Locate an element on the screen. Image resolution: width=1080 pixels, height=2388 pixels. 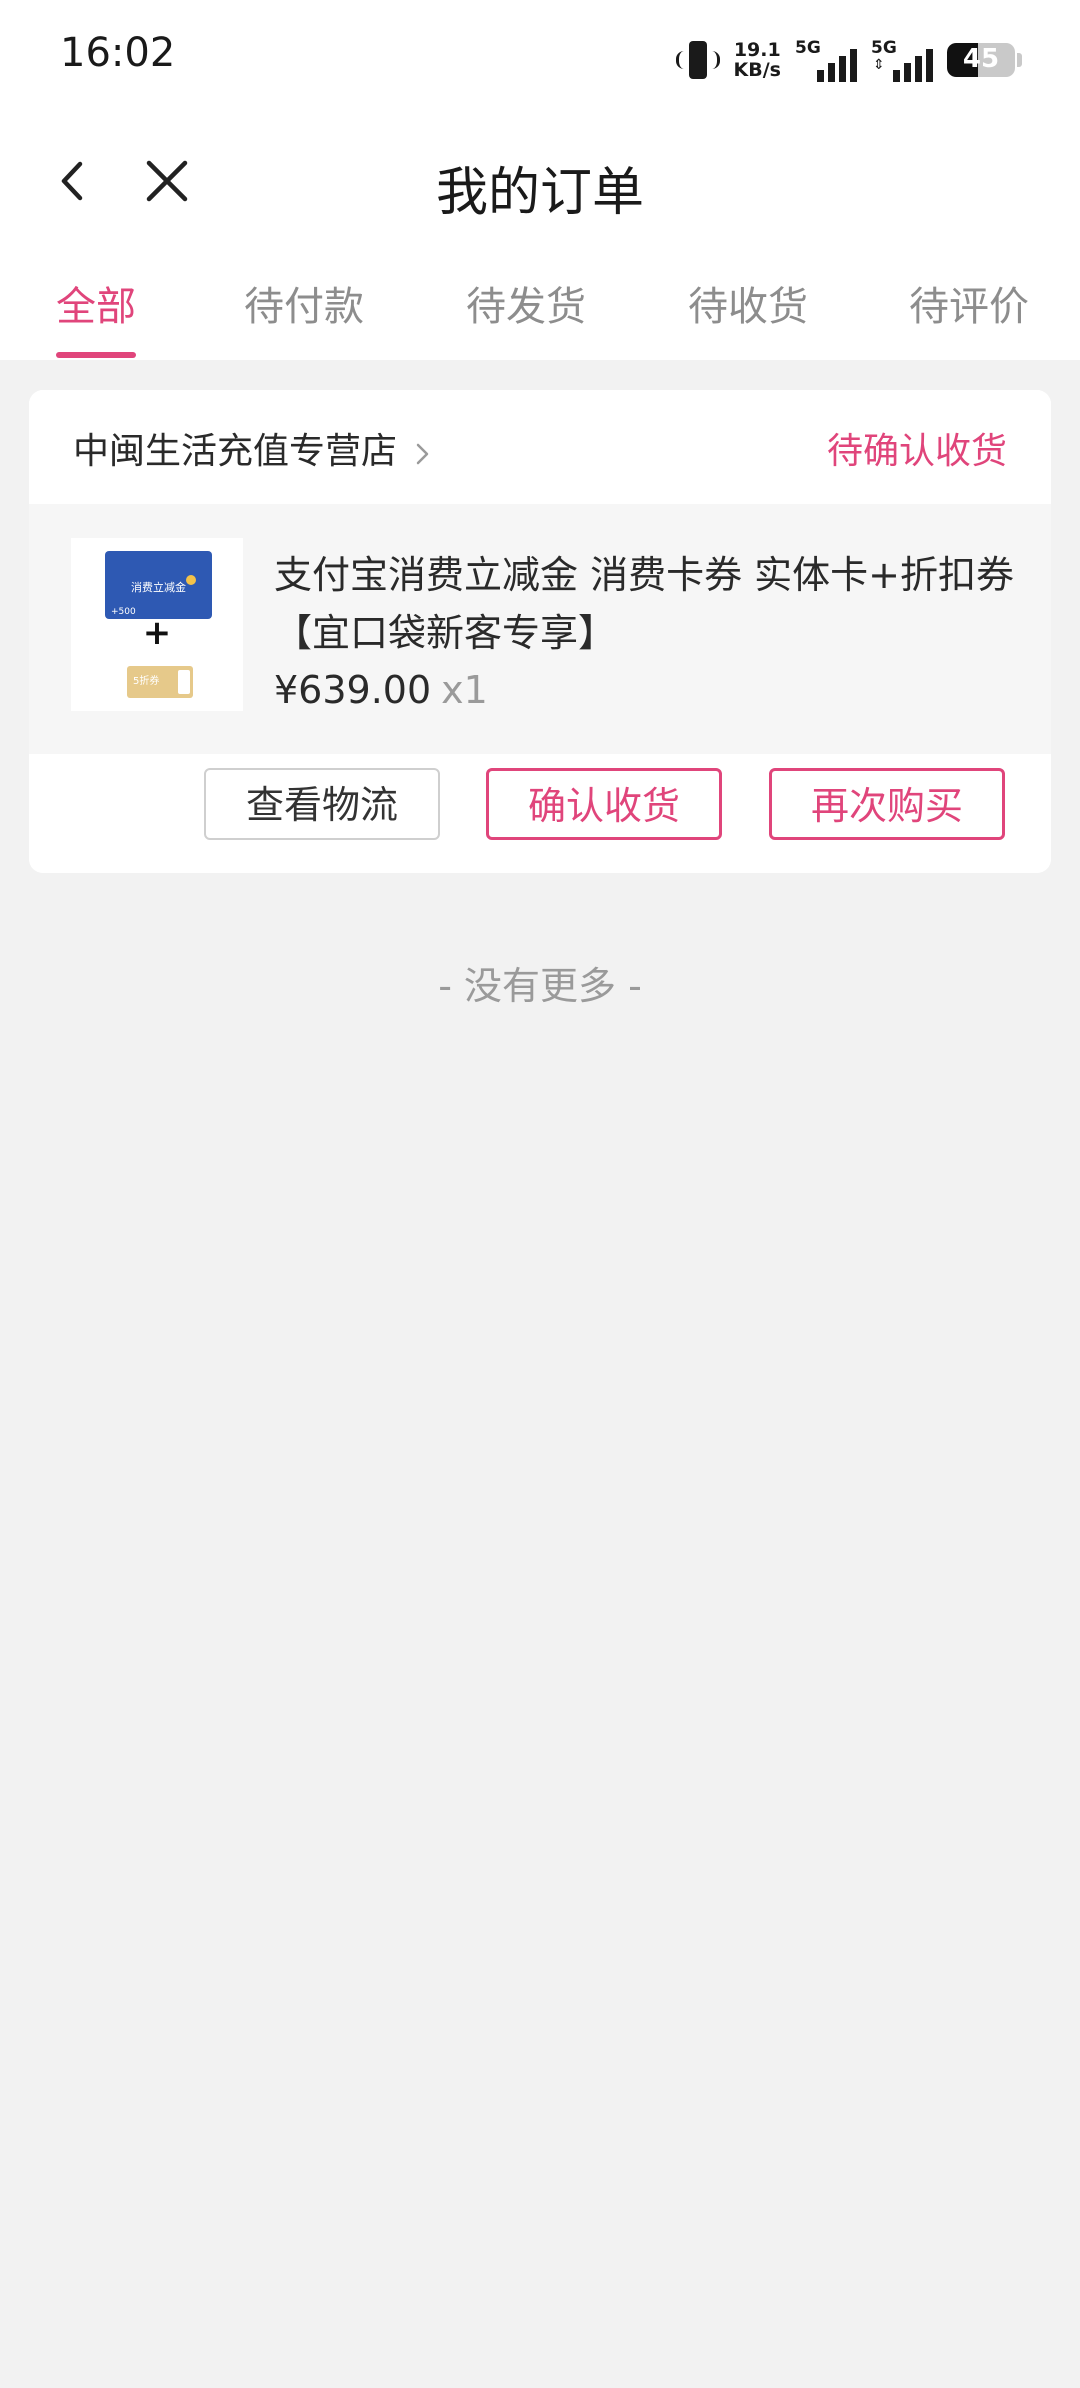
tab-pending-payment: 待付款 is located at coordinates (304, 303).